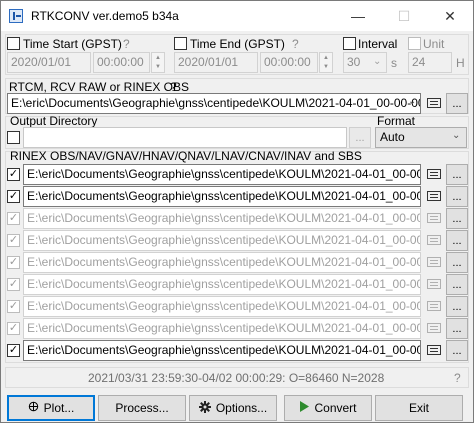 Image resolution: width=474 pixels, height=423 pixels. What do you see at coordinates (450, 16) in the screenshot?
I see `close-button: ✕` at bounding box center [450, 16].